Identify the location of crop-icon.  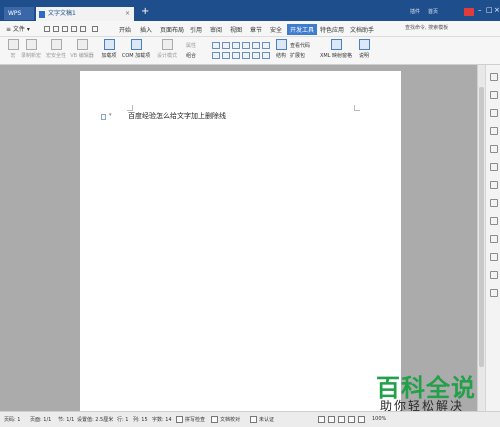
(494, 275).